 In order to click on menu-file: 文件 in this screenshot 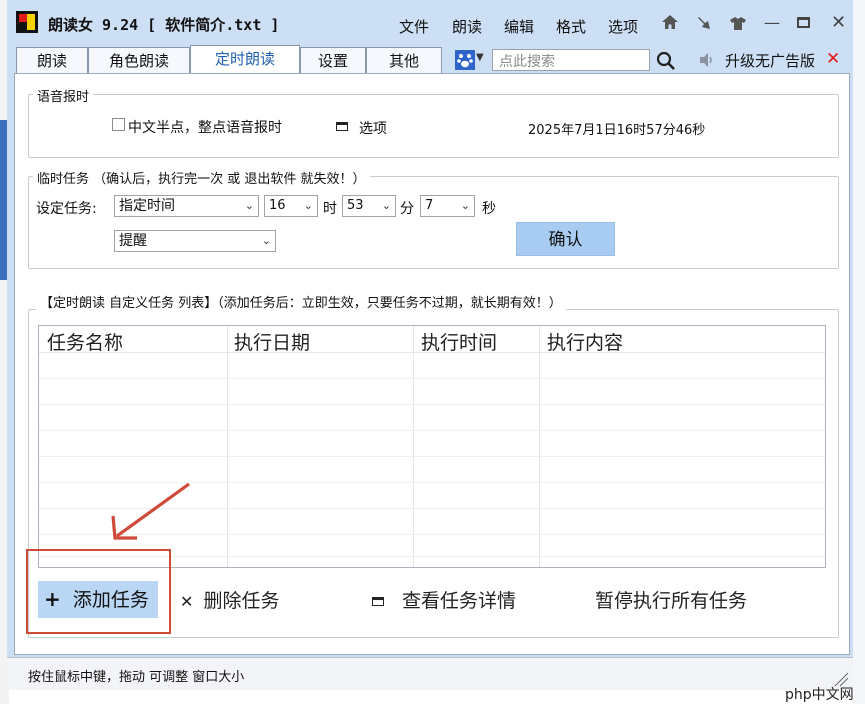, I will do `click(414, 26)`.